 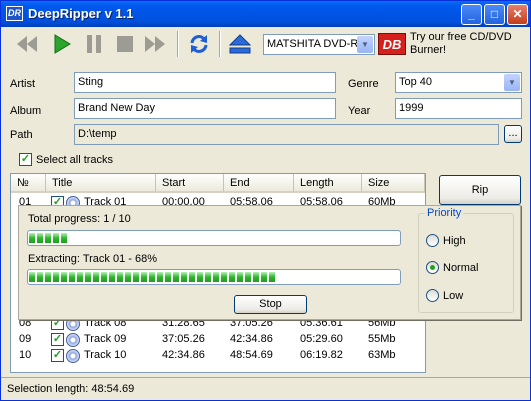 I want to click on maximize-button: □, so click(x=494, y=14).